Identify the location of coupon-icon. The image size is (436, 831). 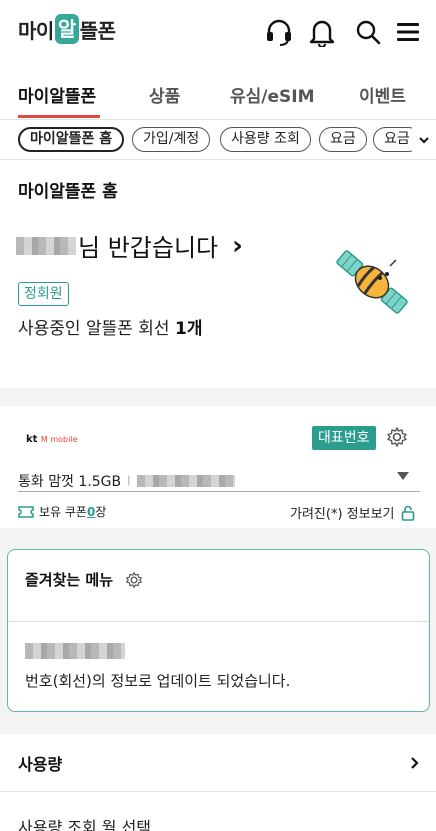
(26, 511).